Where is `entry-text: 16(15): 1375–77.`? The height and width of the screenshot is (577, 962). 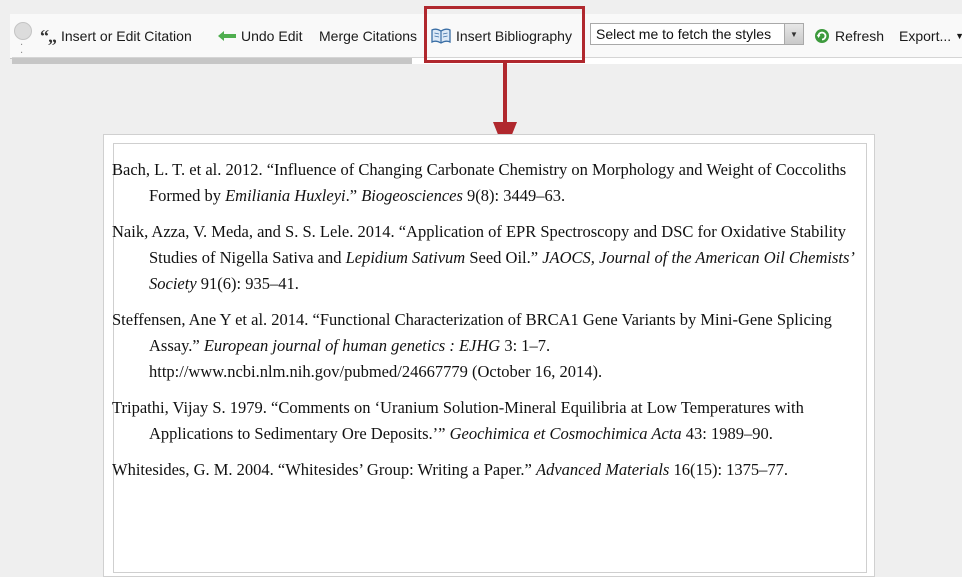 entry-text: 16(15): 1375–77. is located at coordinates (729, 469).